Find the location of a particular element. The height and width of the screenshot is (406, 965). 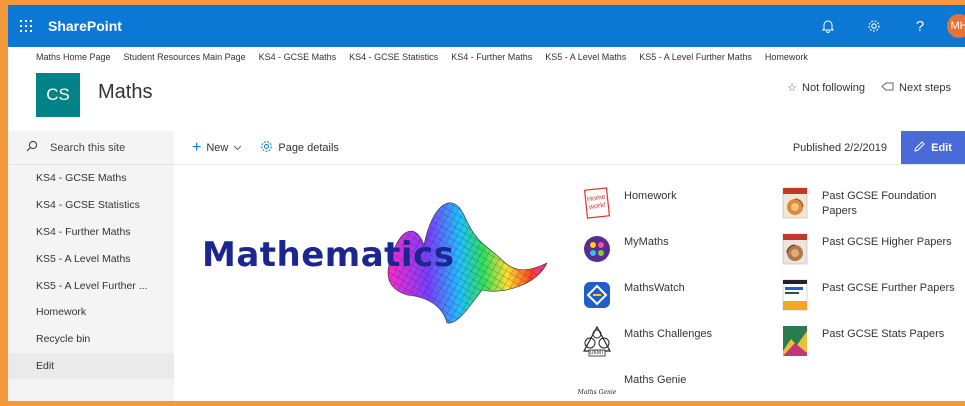

mymaths-icon is located at coordinates (597, 249).